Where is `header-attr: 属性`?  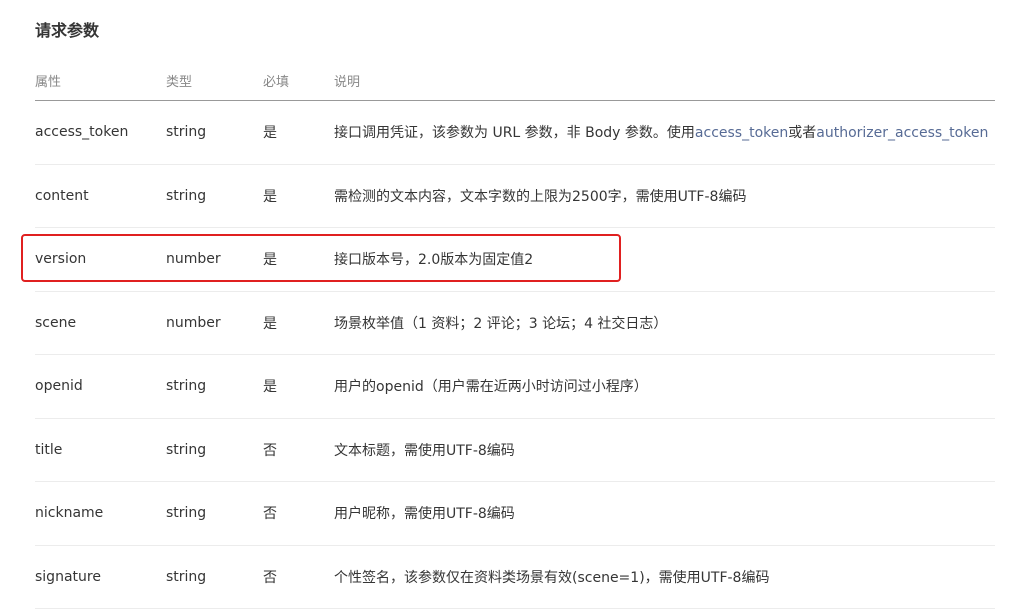
header-attr: 属性 is located at coordinates (48, 82).